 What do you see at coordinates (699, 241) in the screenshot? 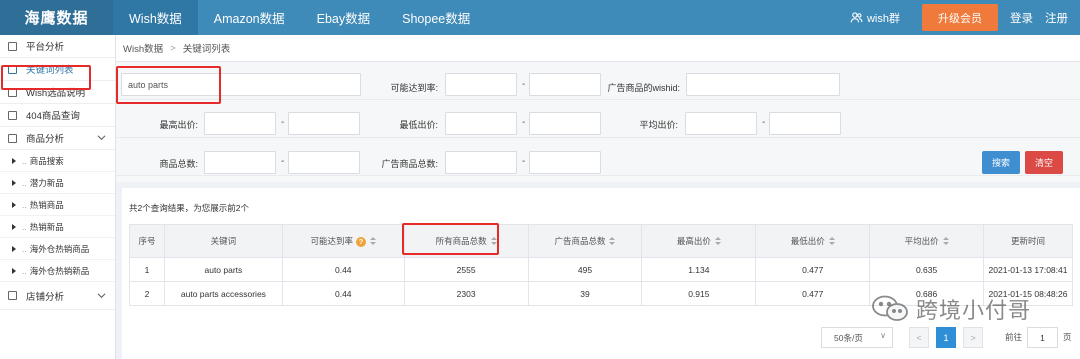
I see `col-max-price: 最高出价` at bounding box center [699, 241].